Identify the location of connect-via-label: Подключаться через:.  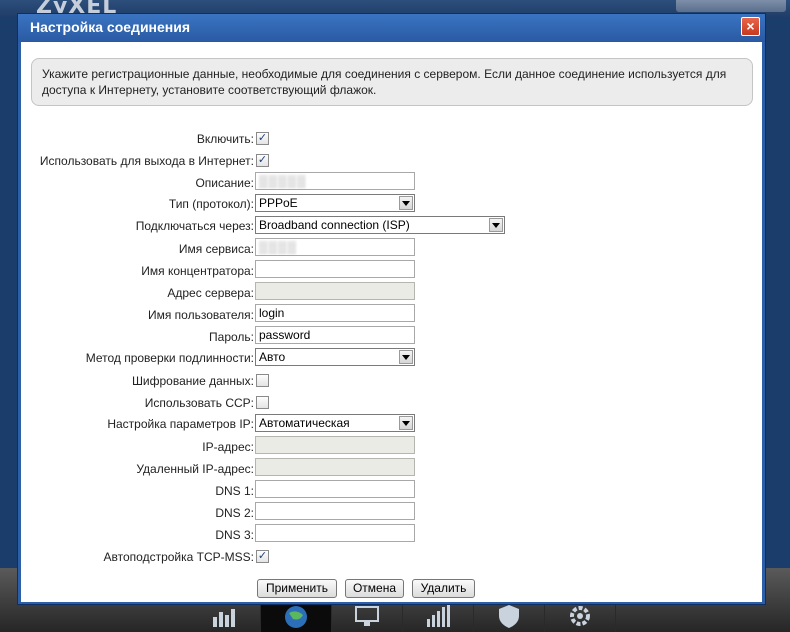
(194, 226).